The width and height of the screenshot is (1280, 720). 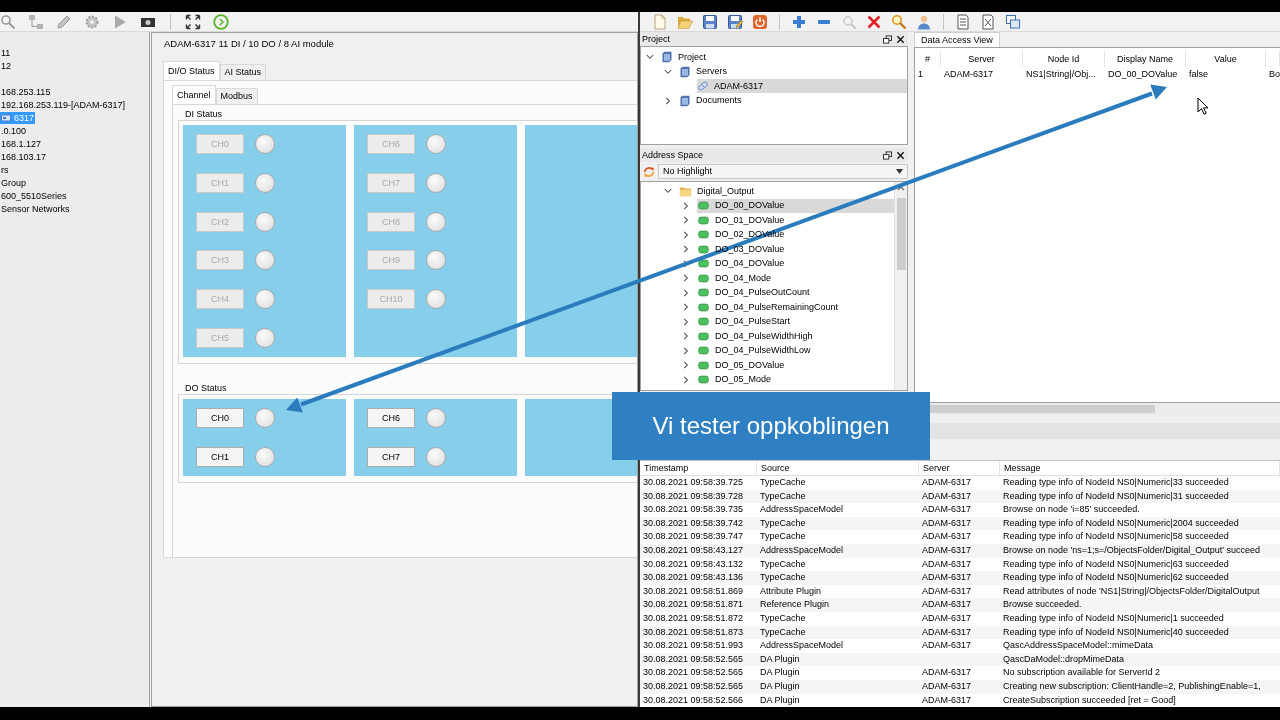 What do you see at coordinates (901, 188) in the screenshot?
I see `scroll-up-icon` at bounding box center [901, 188].